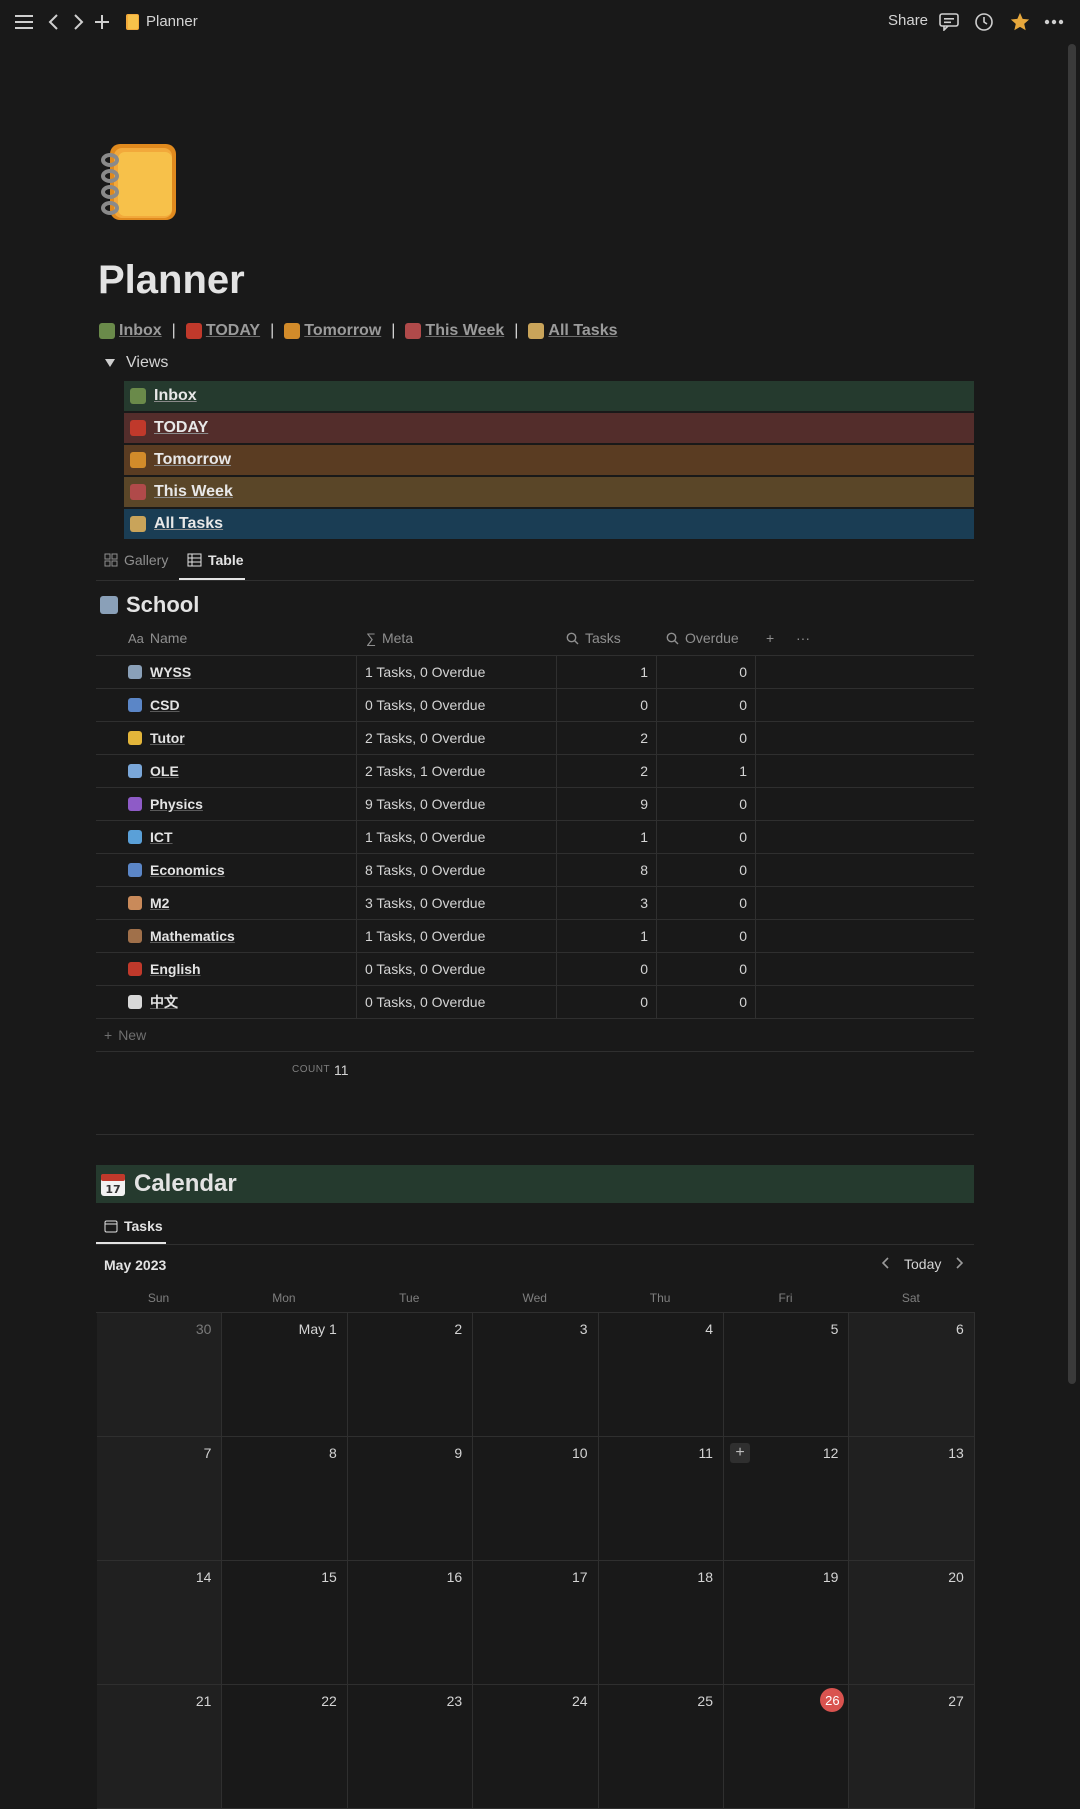  I want to click on share-button: Share, so click(908, 20).